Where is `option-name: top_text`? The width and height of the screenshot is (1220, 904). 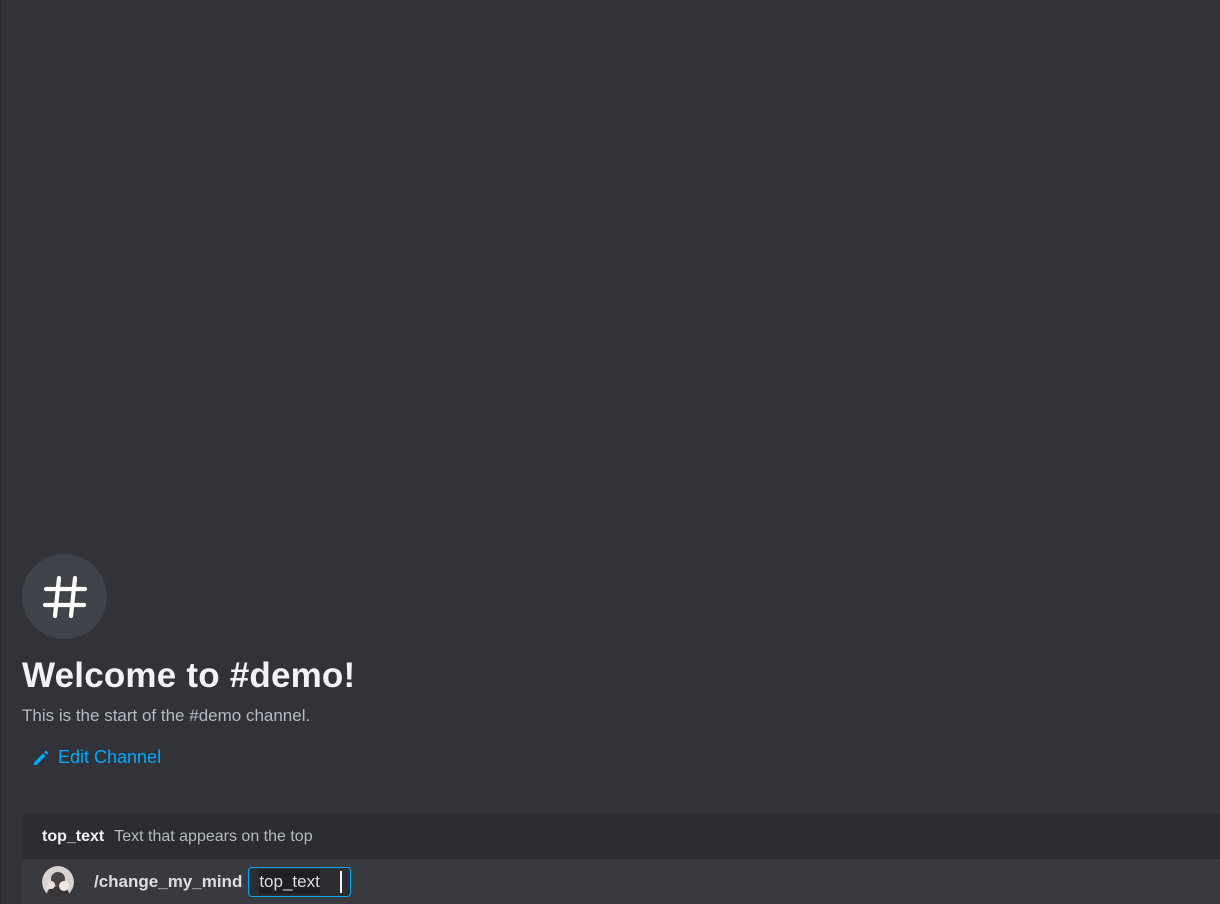
option-name: top_text is located at coordinates (73, 836).